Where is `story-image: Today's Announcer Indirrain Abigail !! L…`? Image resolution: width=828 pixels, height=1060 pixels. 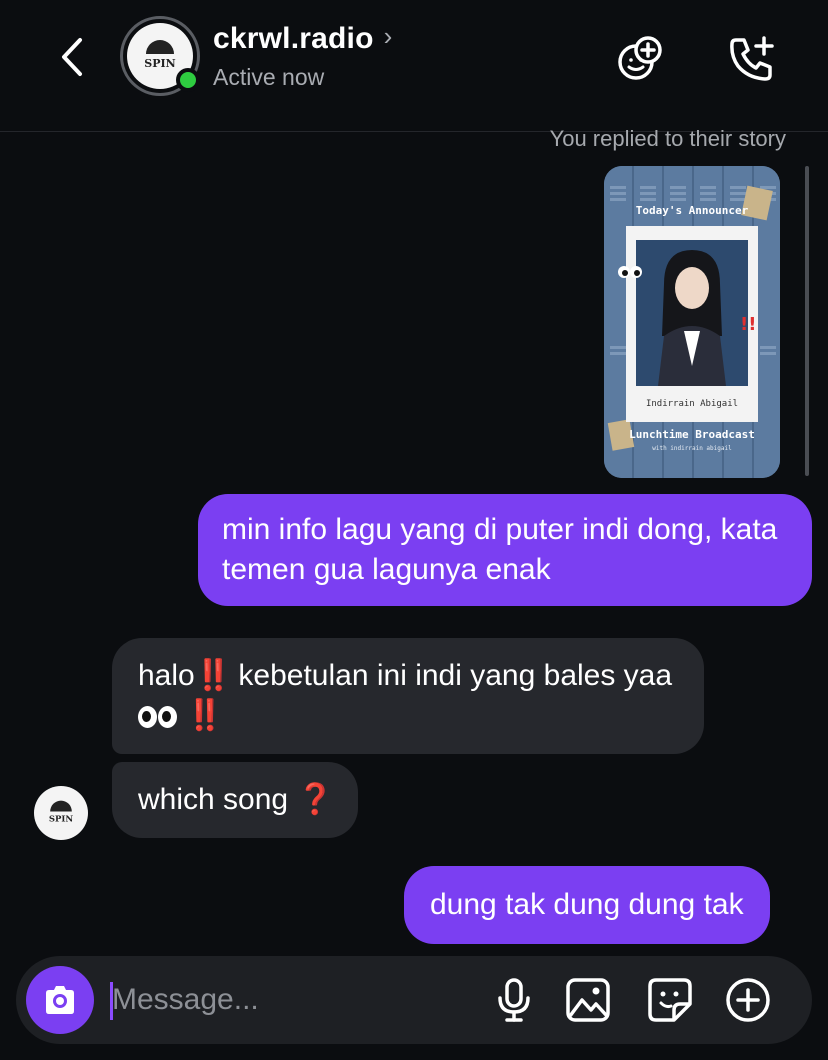 story-image: Today's Announcer Indirrain Abigail !! L… is located at coordinates (692, 322).